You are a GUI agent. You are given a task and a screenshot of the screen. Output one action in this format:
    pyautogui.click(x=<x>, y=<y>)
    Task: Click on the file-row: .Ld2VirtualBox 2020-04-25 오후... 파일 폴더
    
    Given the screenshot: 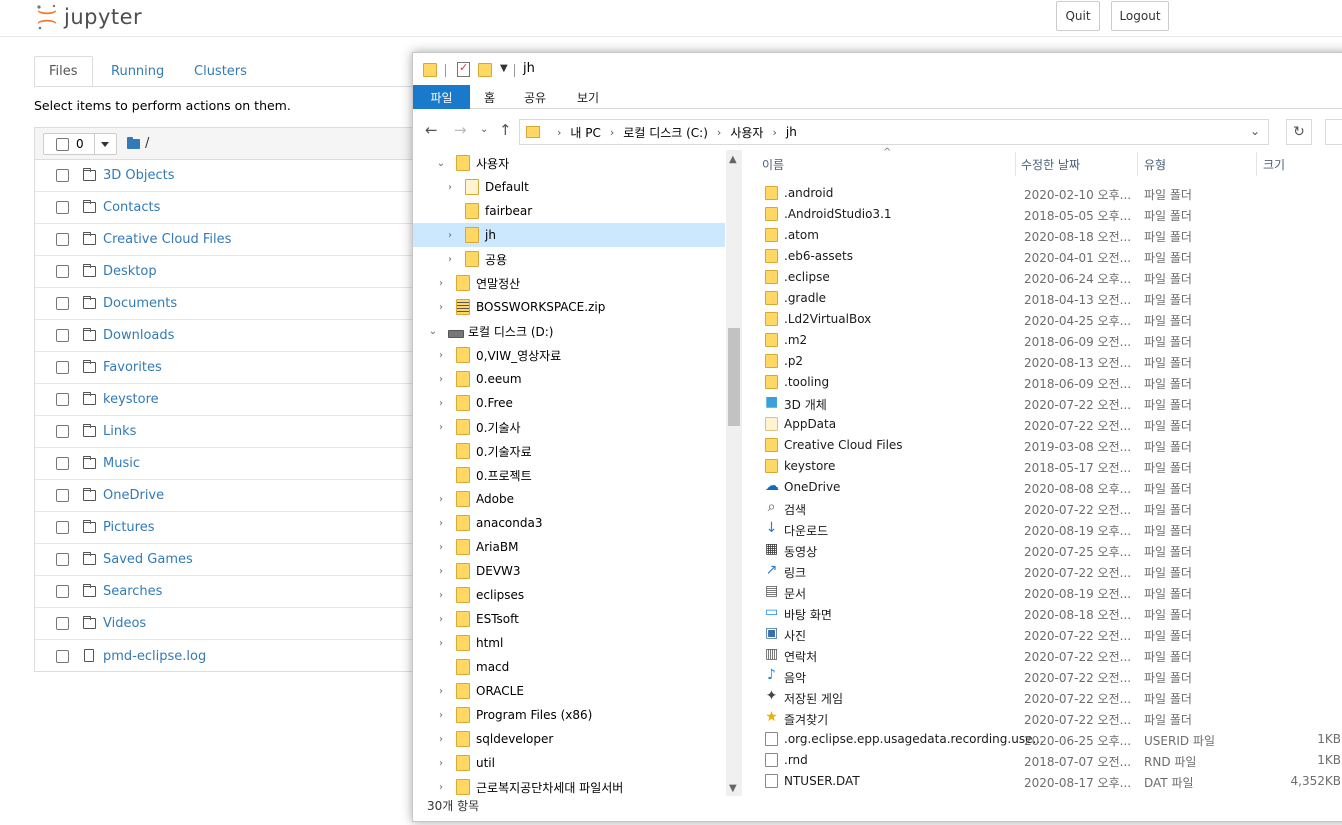 What is the action you would take?
    pyautogui.click(x=1047, y=319)
    